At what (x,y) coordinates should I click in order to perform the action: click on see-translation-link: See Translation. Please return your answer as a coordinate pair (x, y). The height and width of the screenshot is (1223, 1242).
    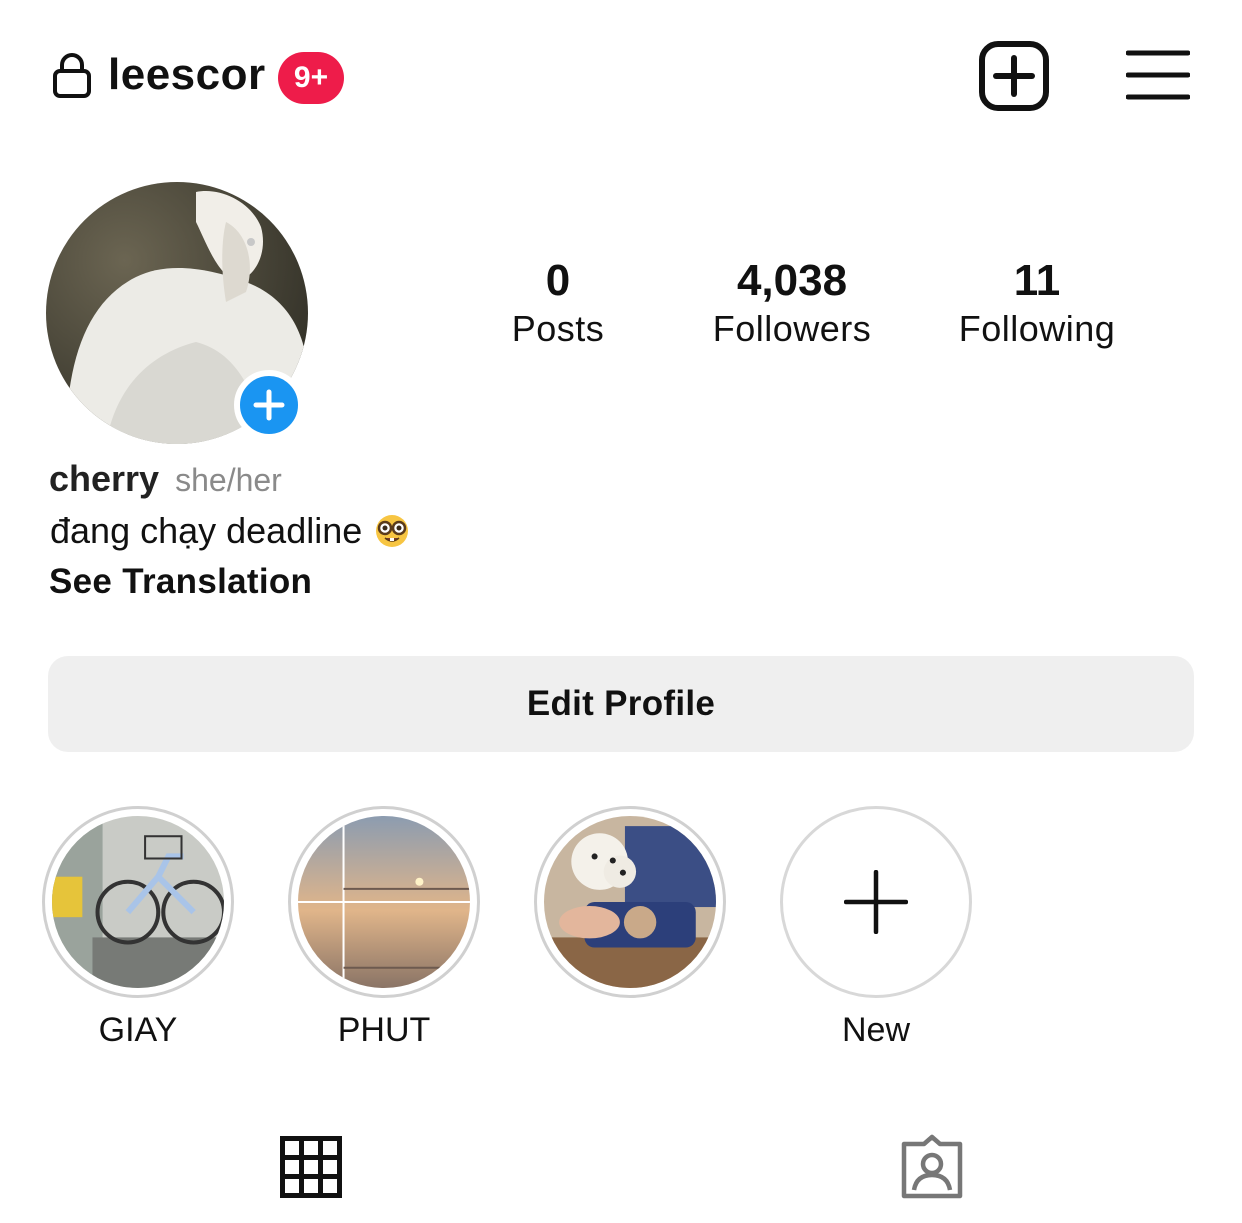
    Looking at the image, I should click on (180, 582).